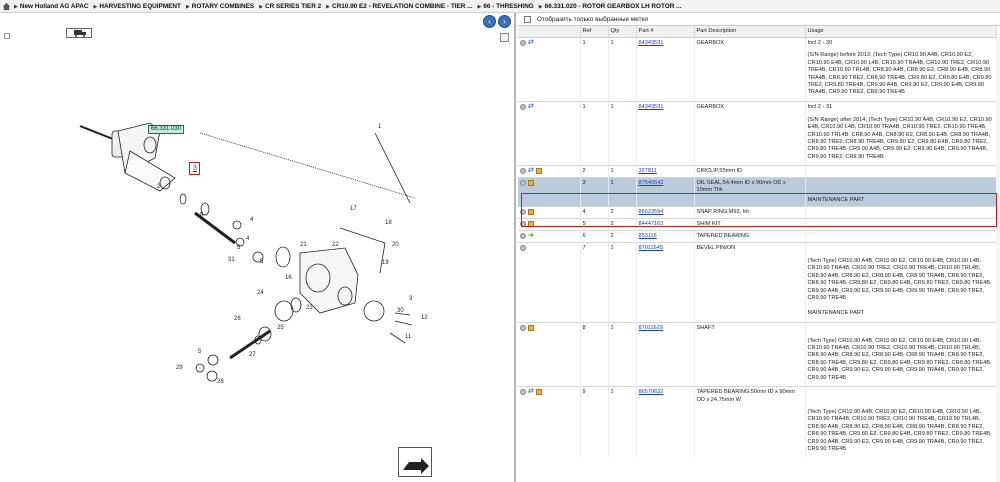  What do you see at coordinates (6, 6) in the screenshot?
I see `home-icon` at bounding box center [6, 6].